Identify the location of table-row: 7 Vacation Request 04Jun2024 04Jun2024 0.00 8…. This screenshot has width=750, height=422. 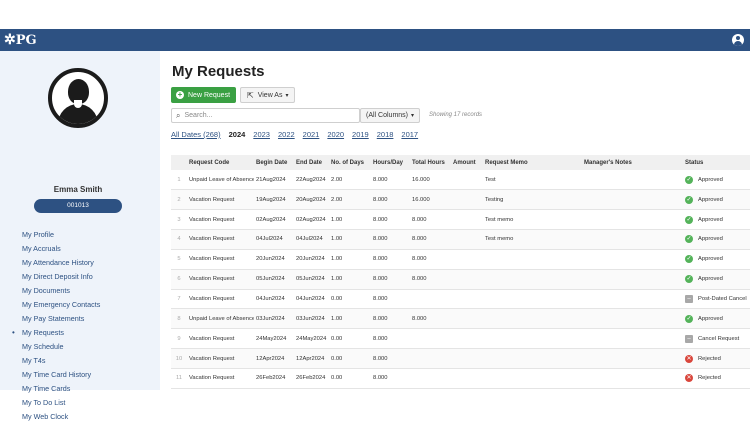
(460, 299).